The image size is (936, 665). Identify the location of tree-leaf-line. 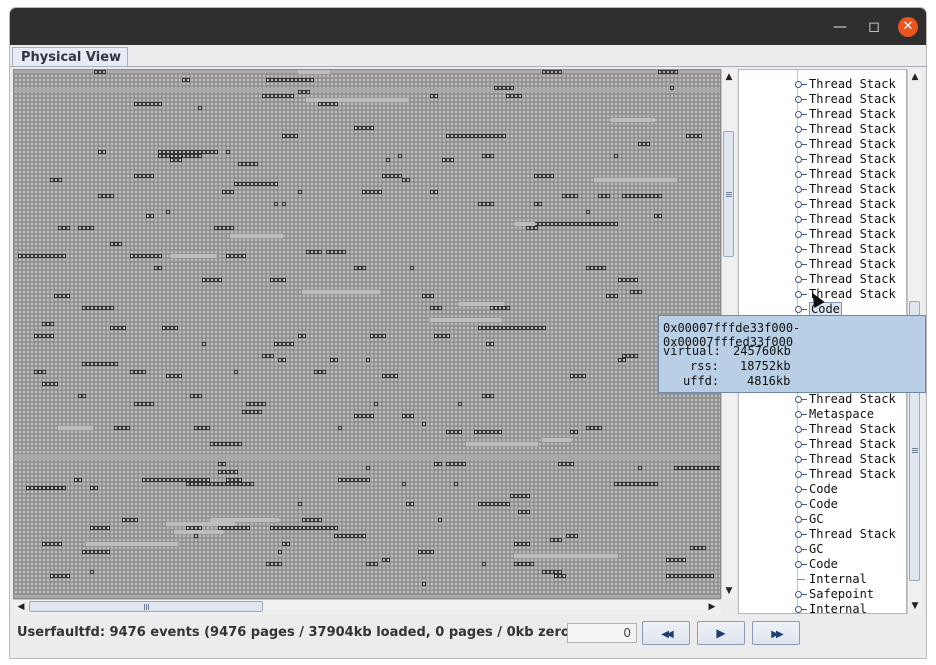
(801, 579).